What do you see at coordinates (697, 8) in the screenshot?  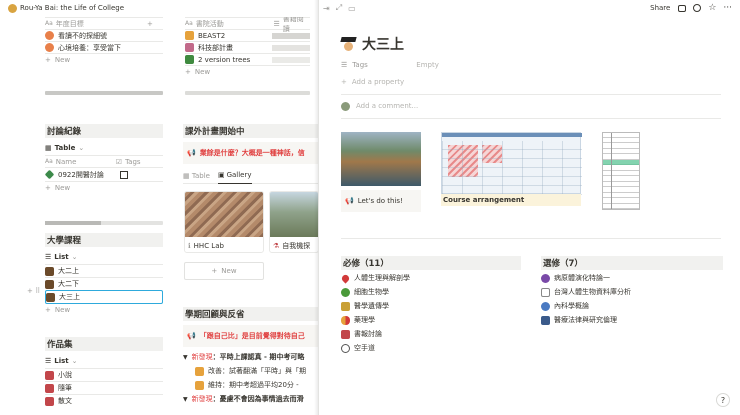 I see `clock-icon` at bounding box center [697, 8].